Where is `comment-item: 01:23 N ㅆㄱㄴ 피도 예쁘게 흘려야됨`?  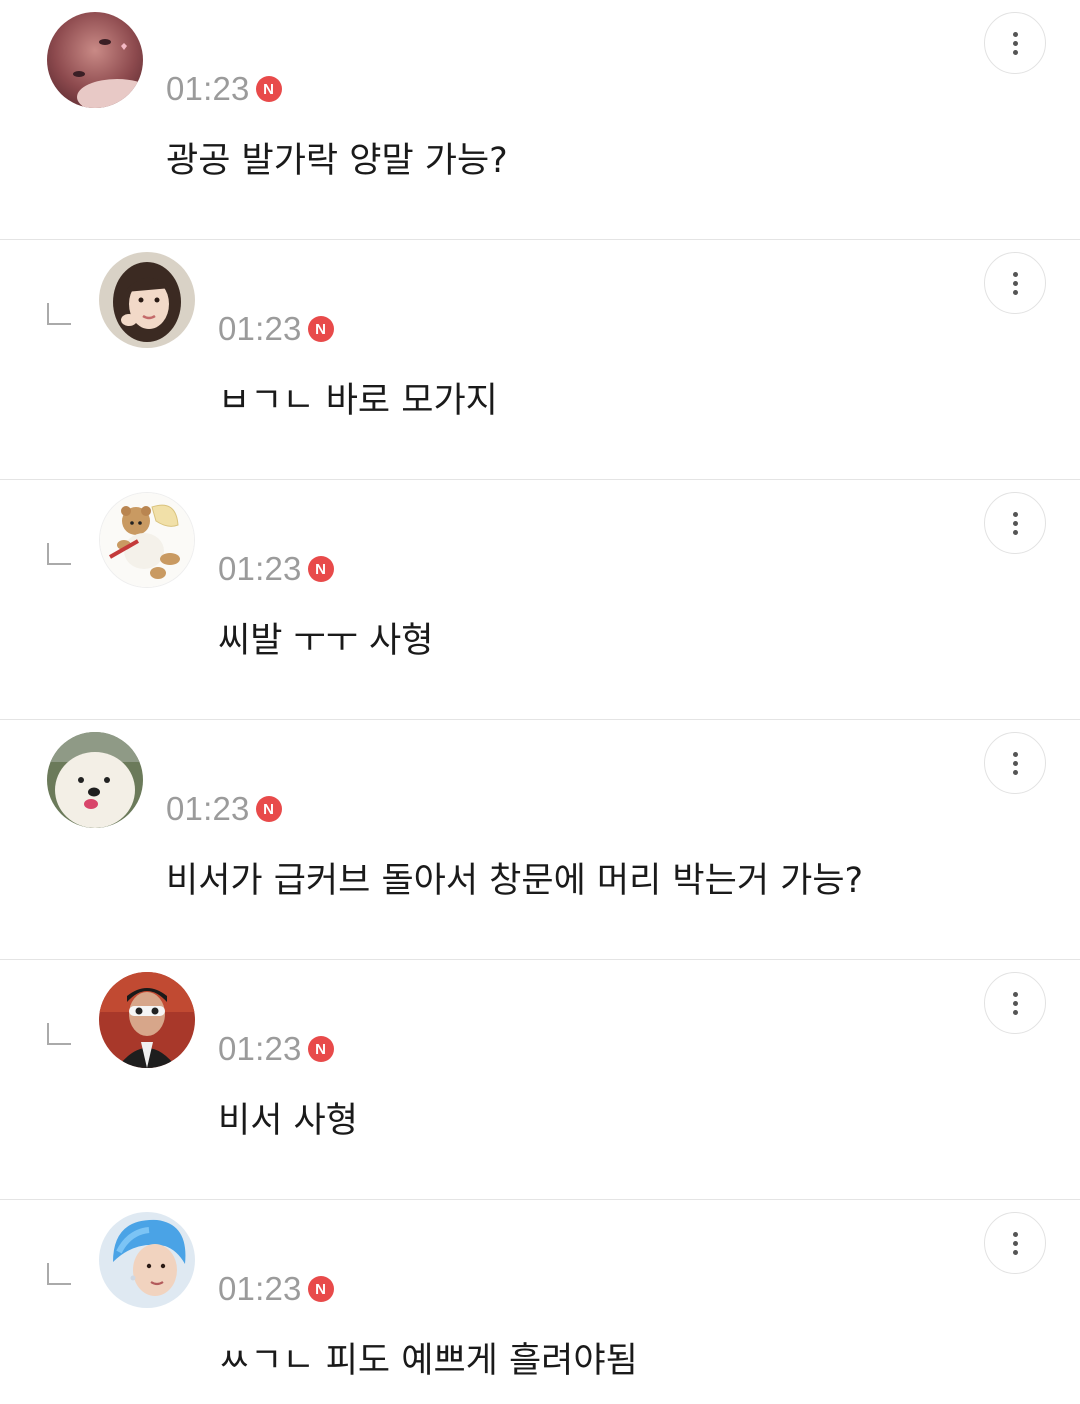
comment-item: 01:23 N ㅆㄱㄴ 피도 예쁘게 흘려야됨 is located at coordinates (540, 1300).